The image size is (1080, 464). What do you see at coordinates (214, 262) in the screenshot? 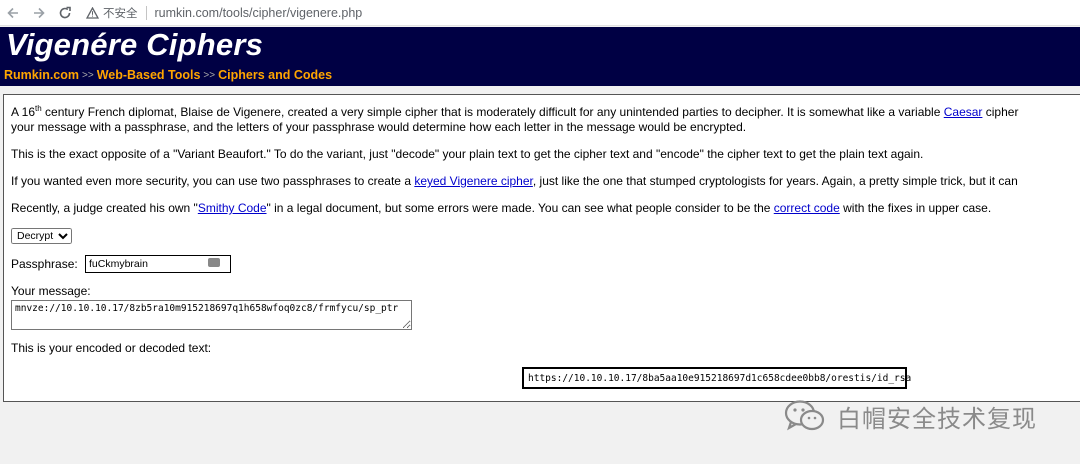
I see `keyboard-icon` at bounding box center [214, 262].